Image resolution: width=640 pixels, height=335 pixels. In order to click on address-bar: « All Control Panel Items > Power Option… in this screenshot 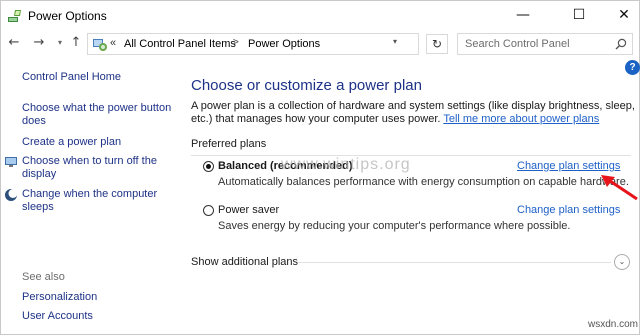, I will do `click(253, 44)`.